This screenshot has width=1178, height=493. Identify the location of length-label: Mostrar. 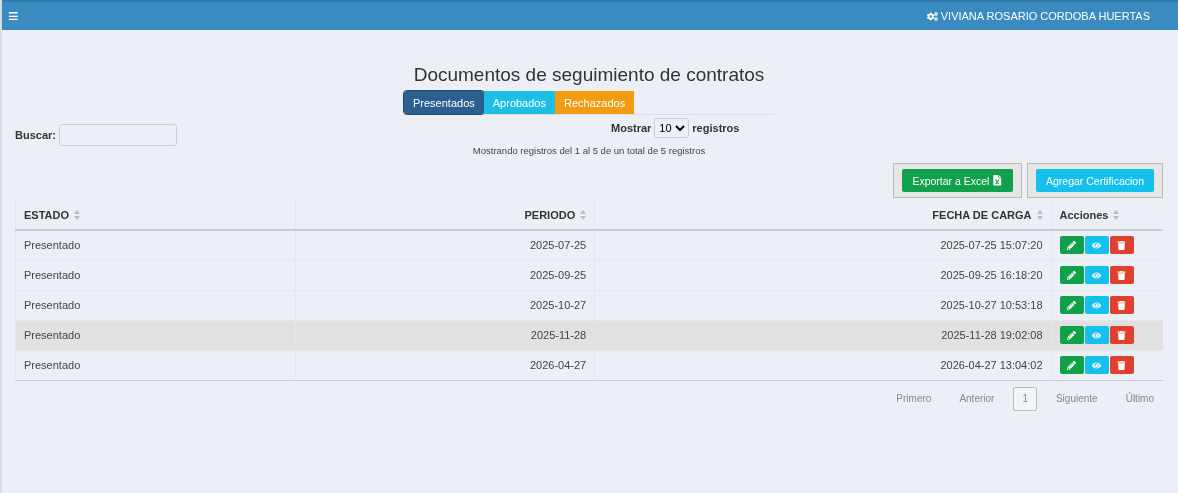
(631, 128).